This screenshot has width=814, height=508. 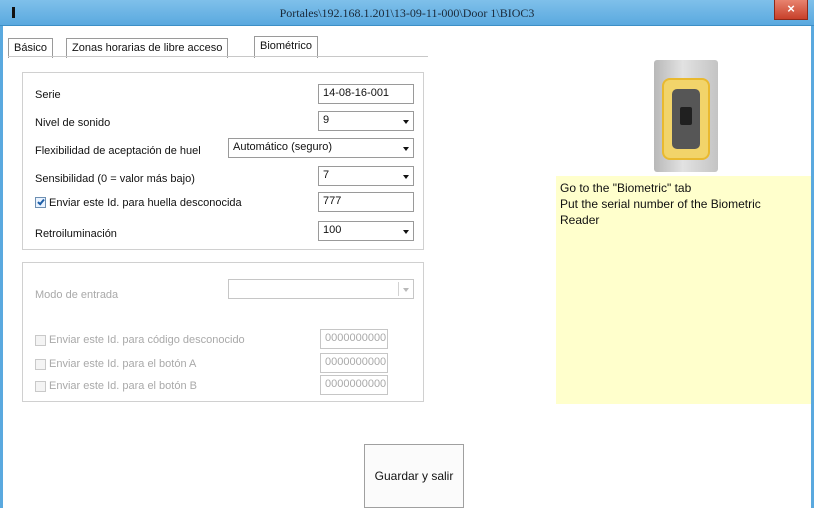 I want to click on modo-entrada-label: Modo de entrada, so click(x=77, y=295).